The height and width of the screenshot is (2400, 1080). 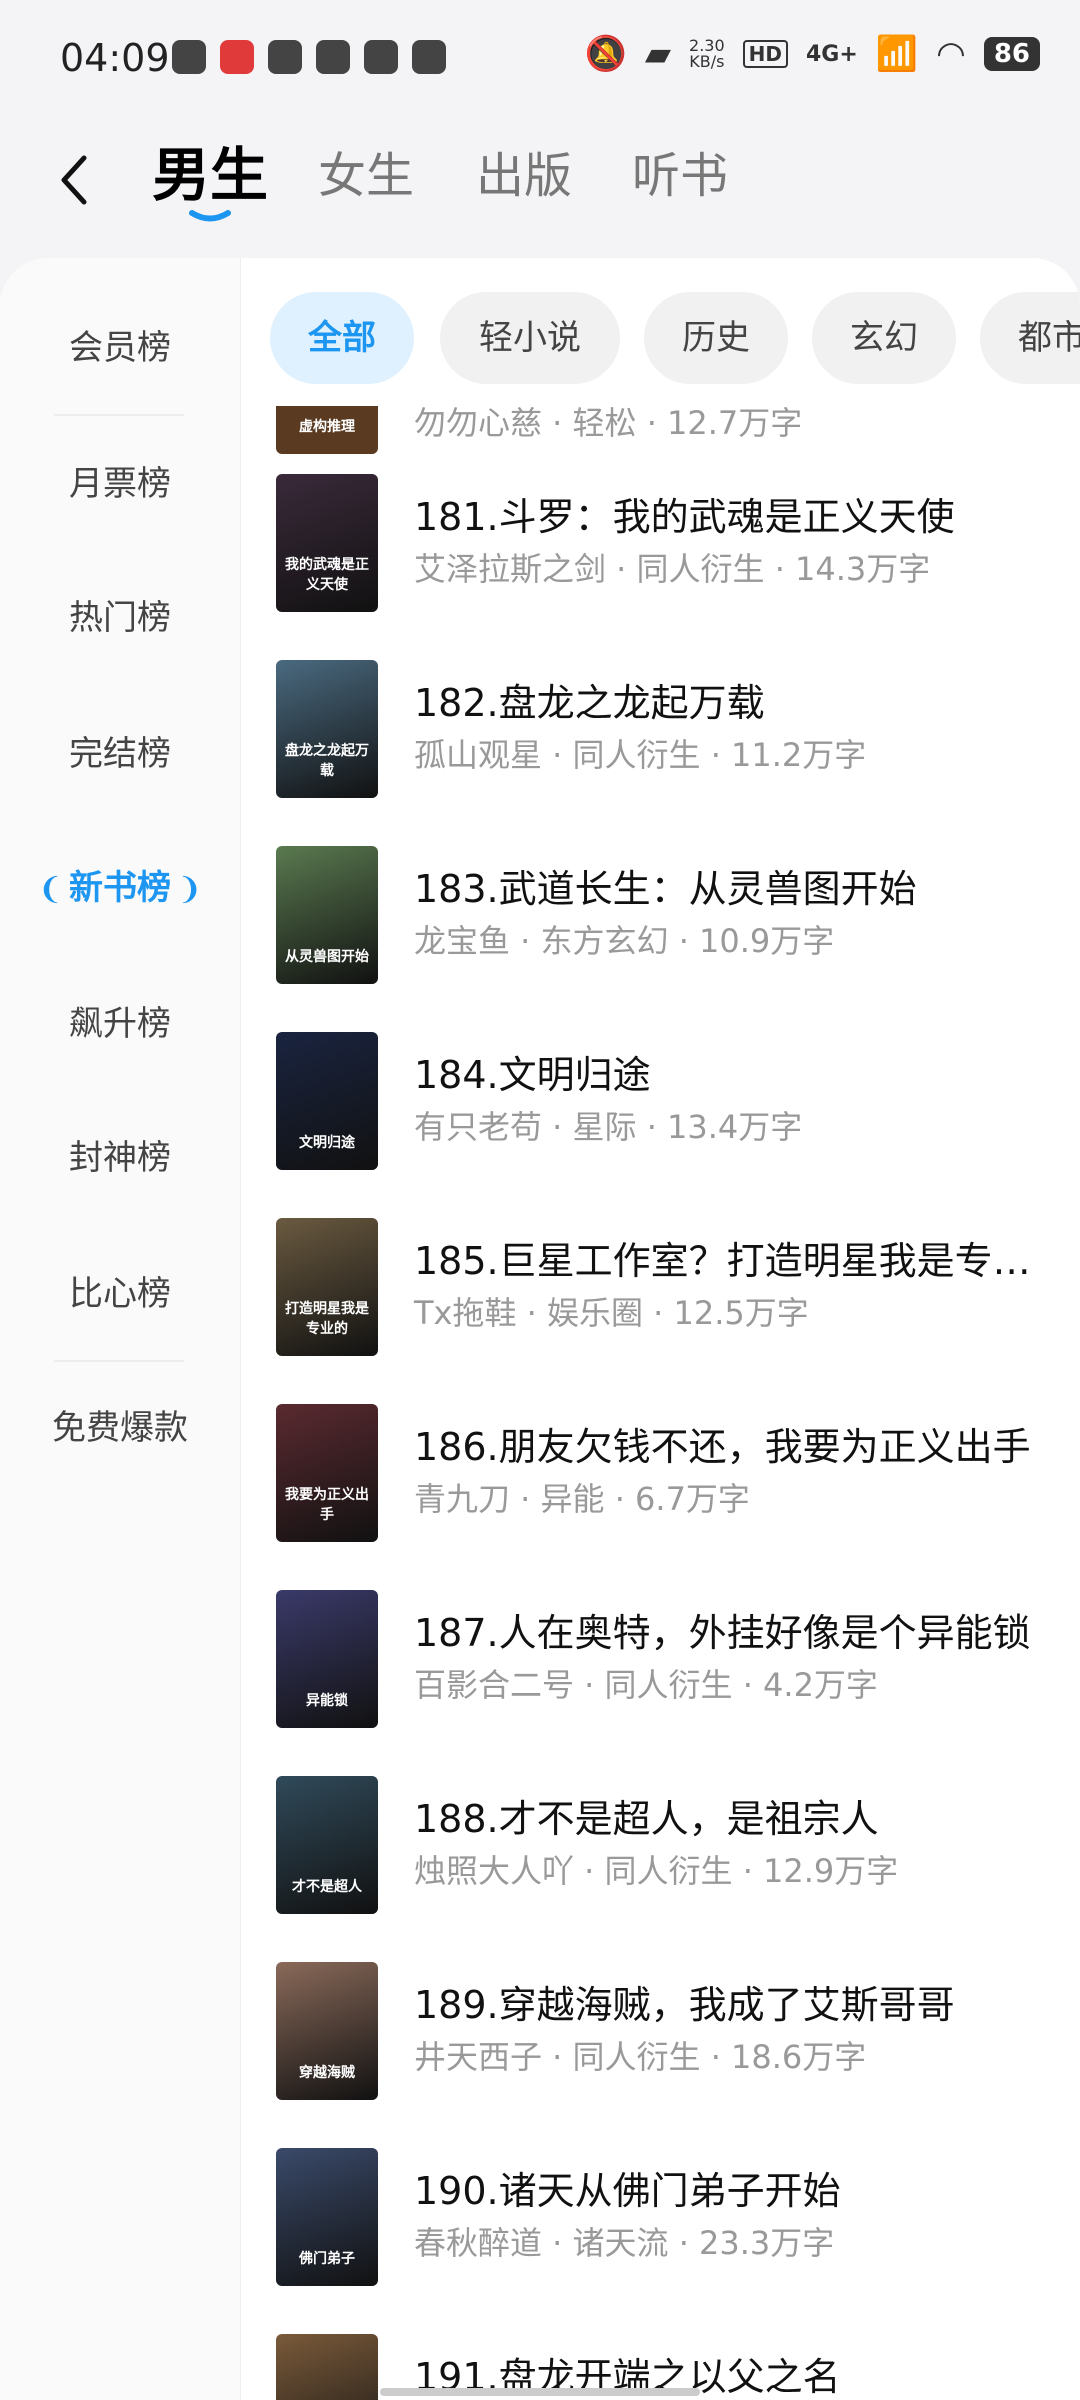 I want to click on sidebar-item-member: 会员榜, so click(x=120, y=348).